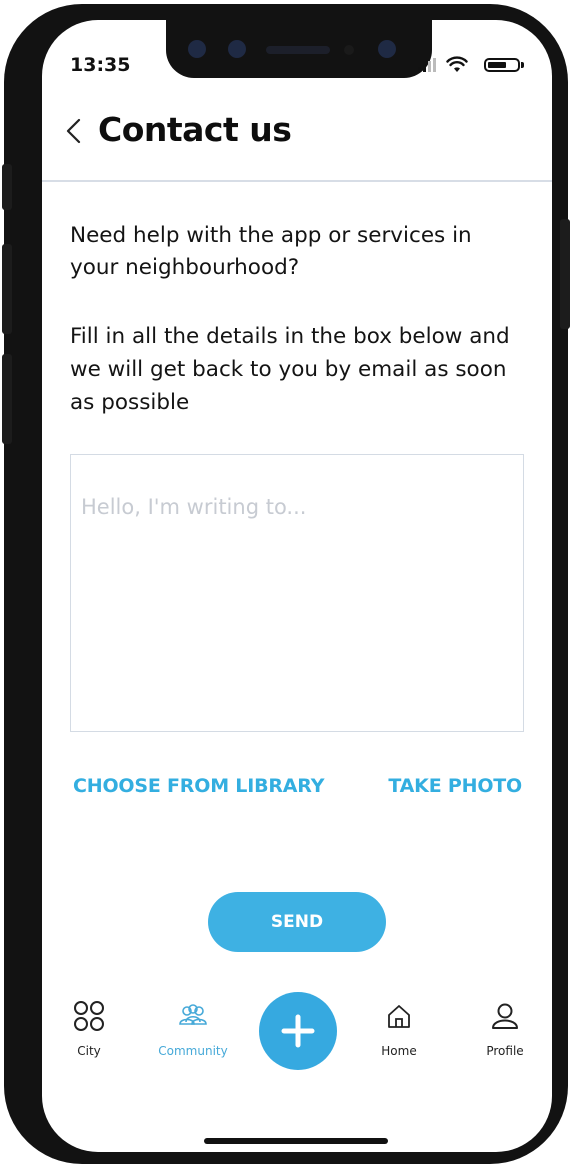 Image resolution: width=574 pixels, height=1168 pixels. I want to click on add-button, so click(298, 1031).